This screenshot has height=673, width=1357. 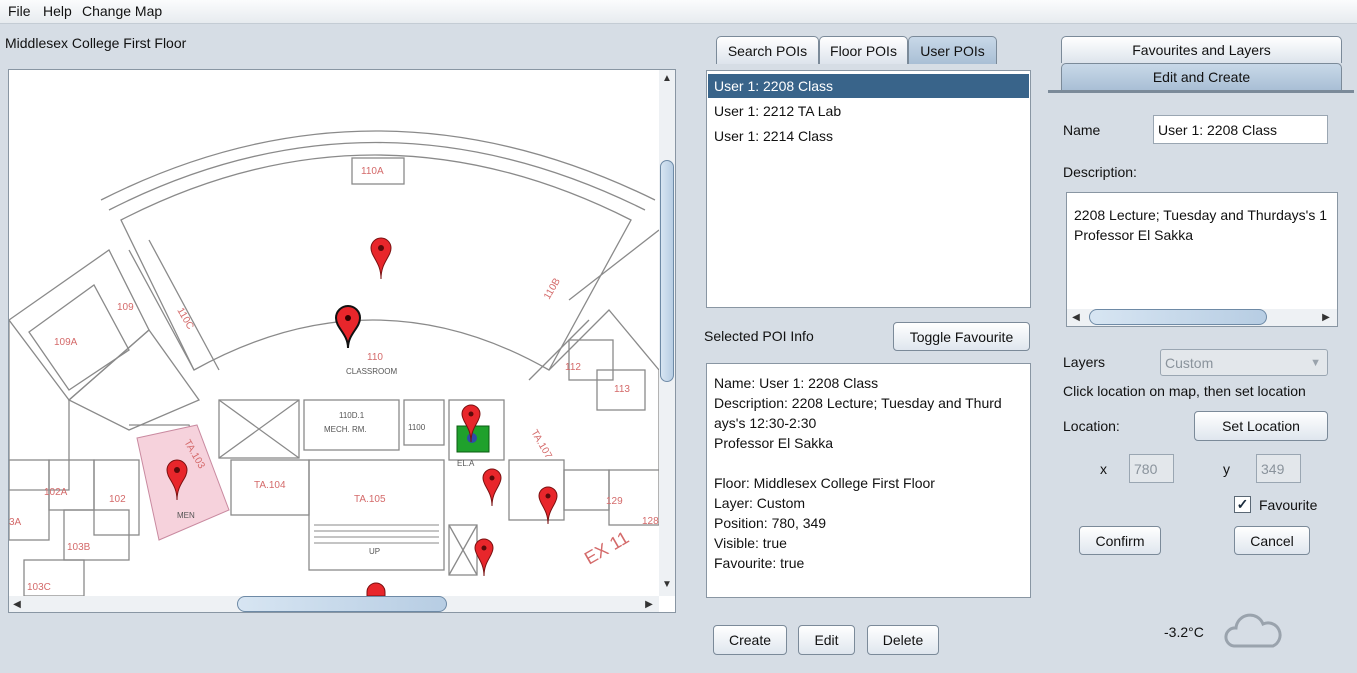 I want to click on svg-text: 102A, so click(x=56, y=492).